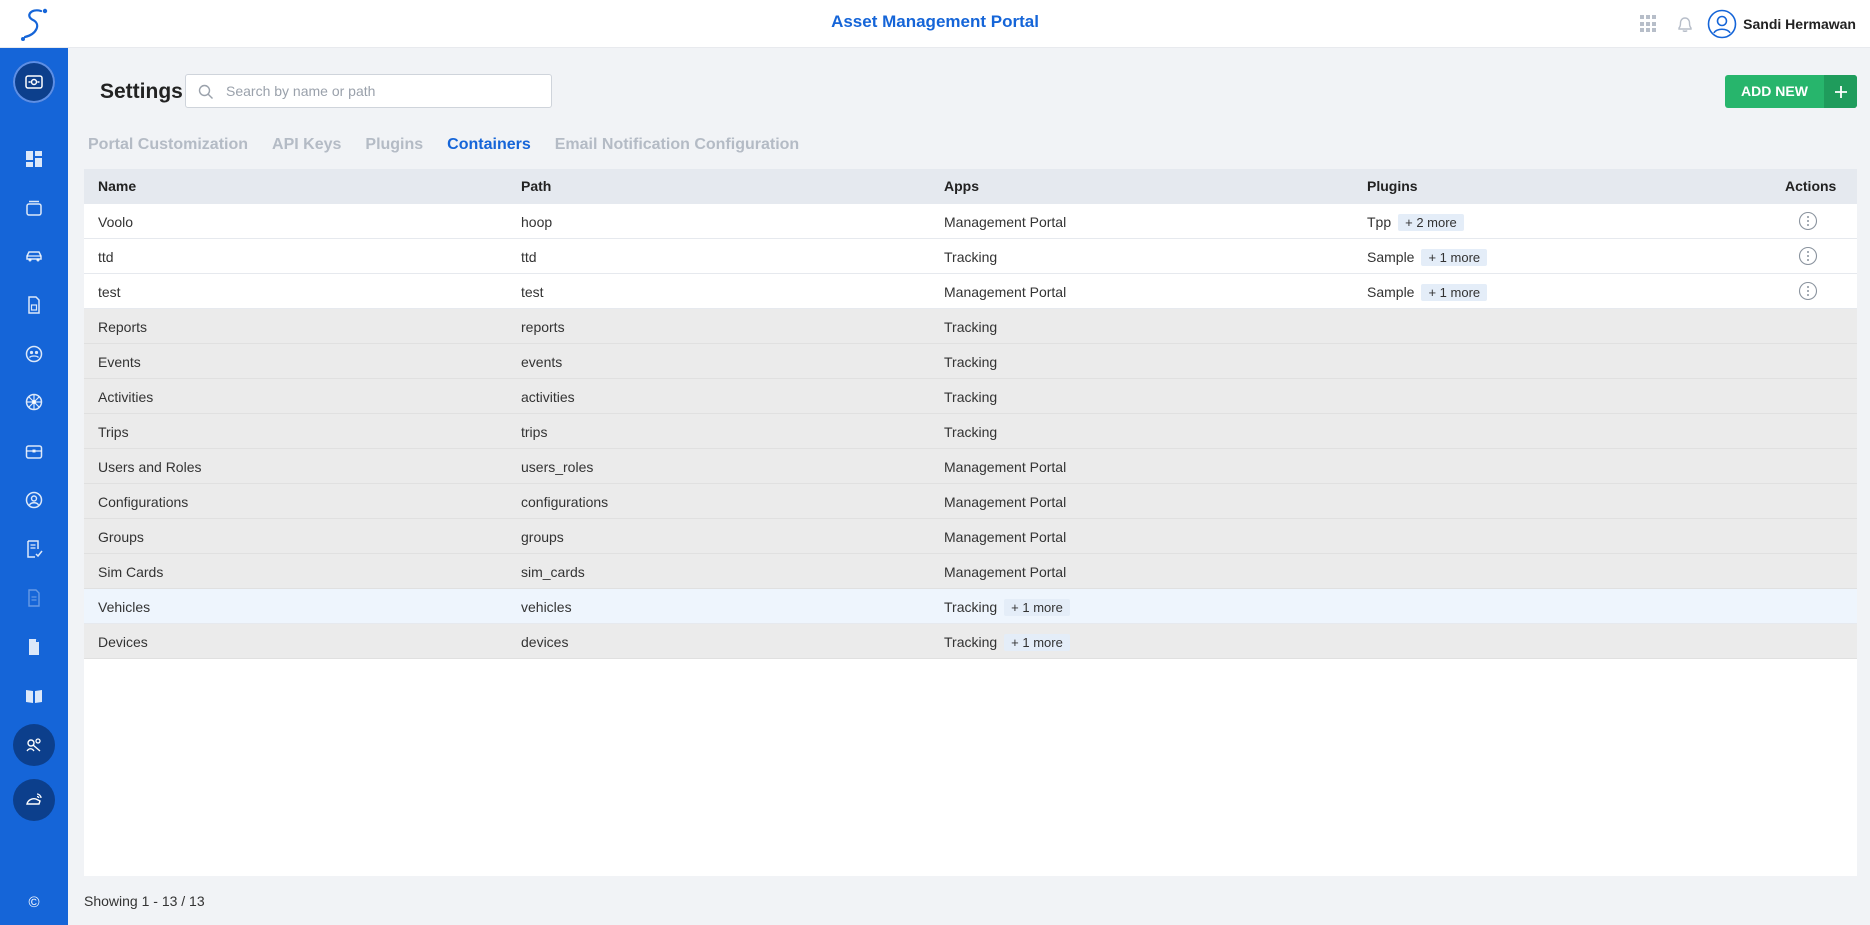  I want to click on user-name: Sandi Hermawan, so click(1799, 24).